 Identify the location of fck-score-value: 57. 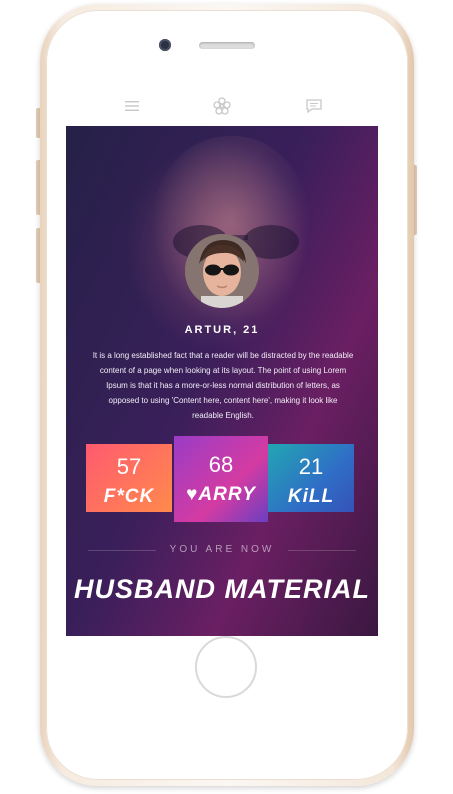
(129, 466).